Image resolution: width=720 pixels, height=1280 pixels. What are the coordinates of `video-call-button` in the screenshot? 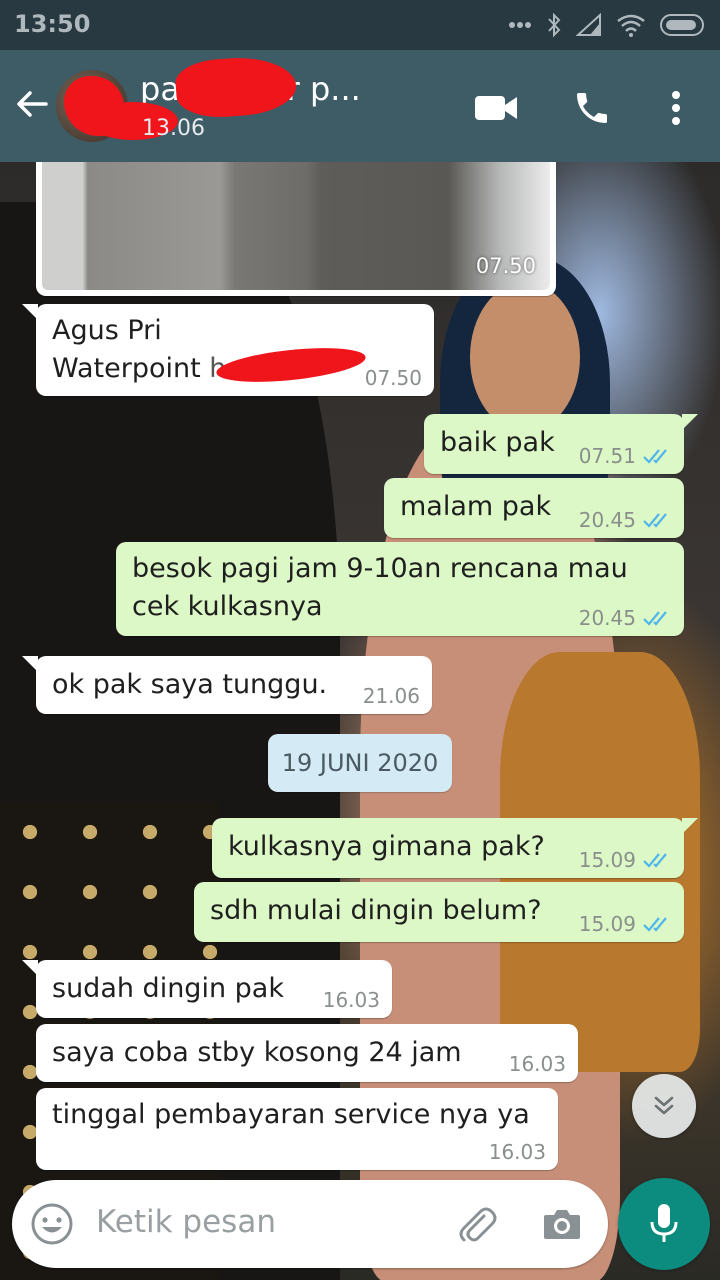 It's located at (496, 108).